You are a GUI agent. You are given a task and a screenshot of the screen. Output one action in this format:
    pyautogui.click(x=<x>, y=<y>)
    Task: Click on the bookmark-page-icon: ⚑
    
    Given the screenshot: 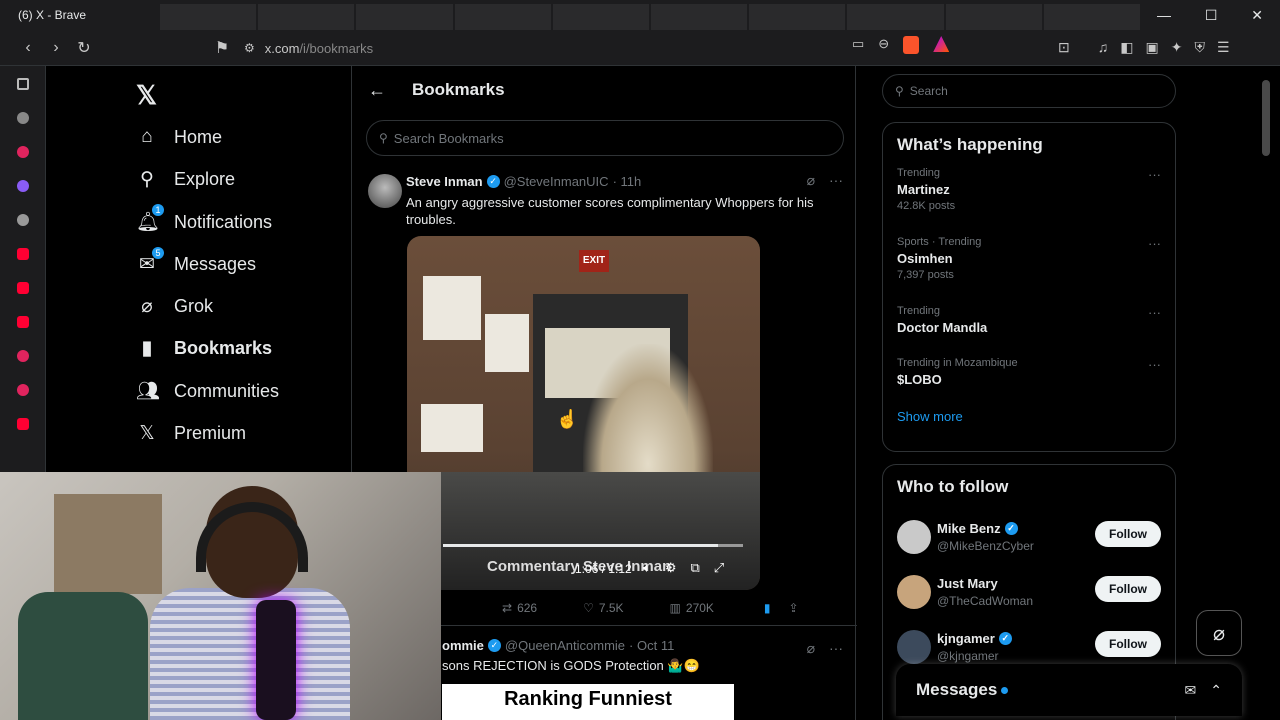 What is the action you would take?
    pyautogui.click(x=222, y=48)
    